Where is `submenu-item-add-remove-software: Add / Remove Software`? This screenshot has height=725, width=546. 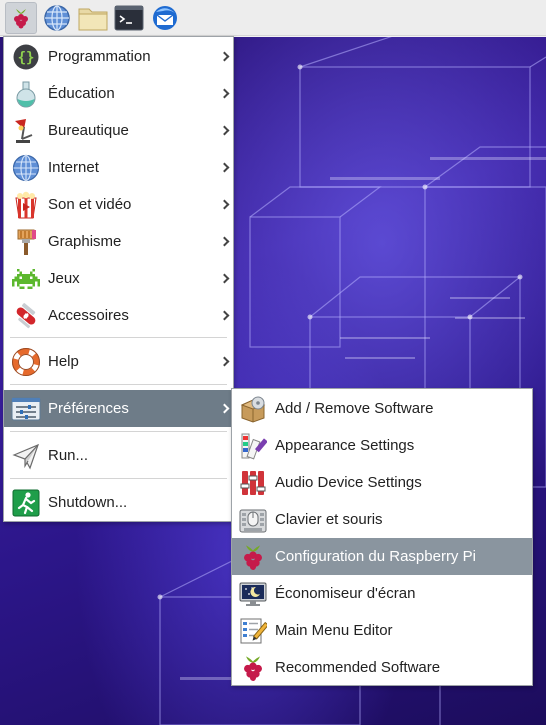 submenu-item-add-remove-software: Add / Remove Software is located at coordinates (382, 408).